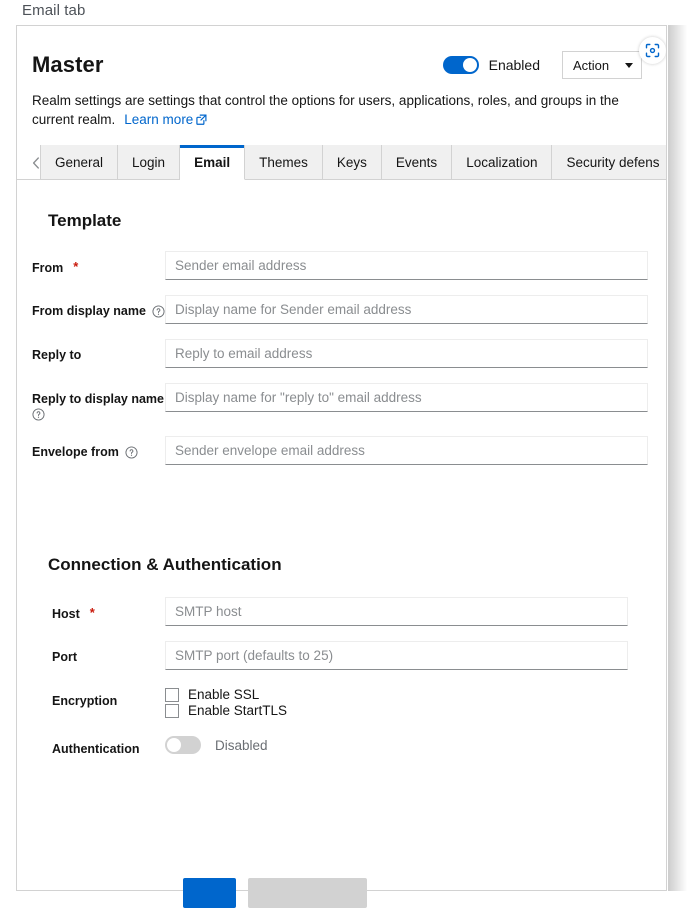 The height and width of the screenshot is (908, 695). What do you see at coordinates (209, 893) in the screenshot?
I see `save-button: Save` at bounding box center [209, 893].